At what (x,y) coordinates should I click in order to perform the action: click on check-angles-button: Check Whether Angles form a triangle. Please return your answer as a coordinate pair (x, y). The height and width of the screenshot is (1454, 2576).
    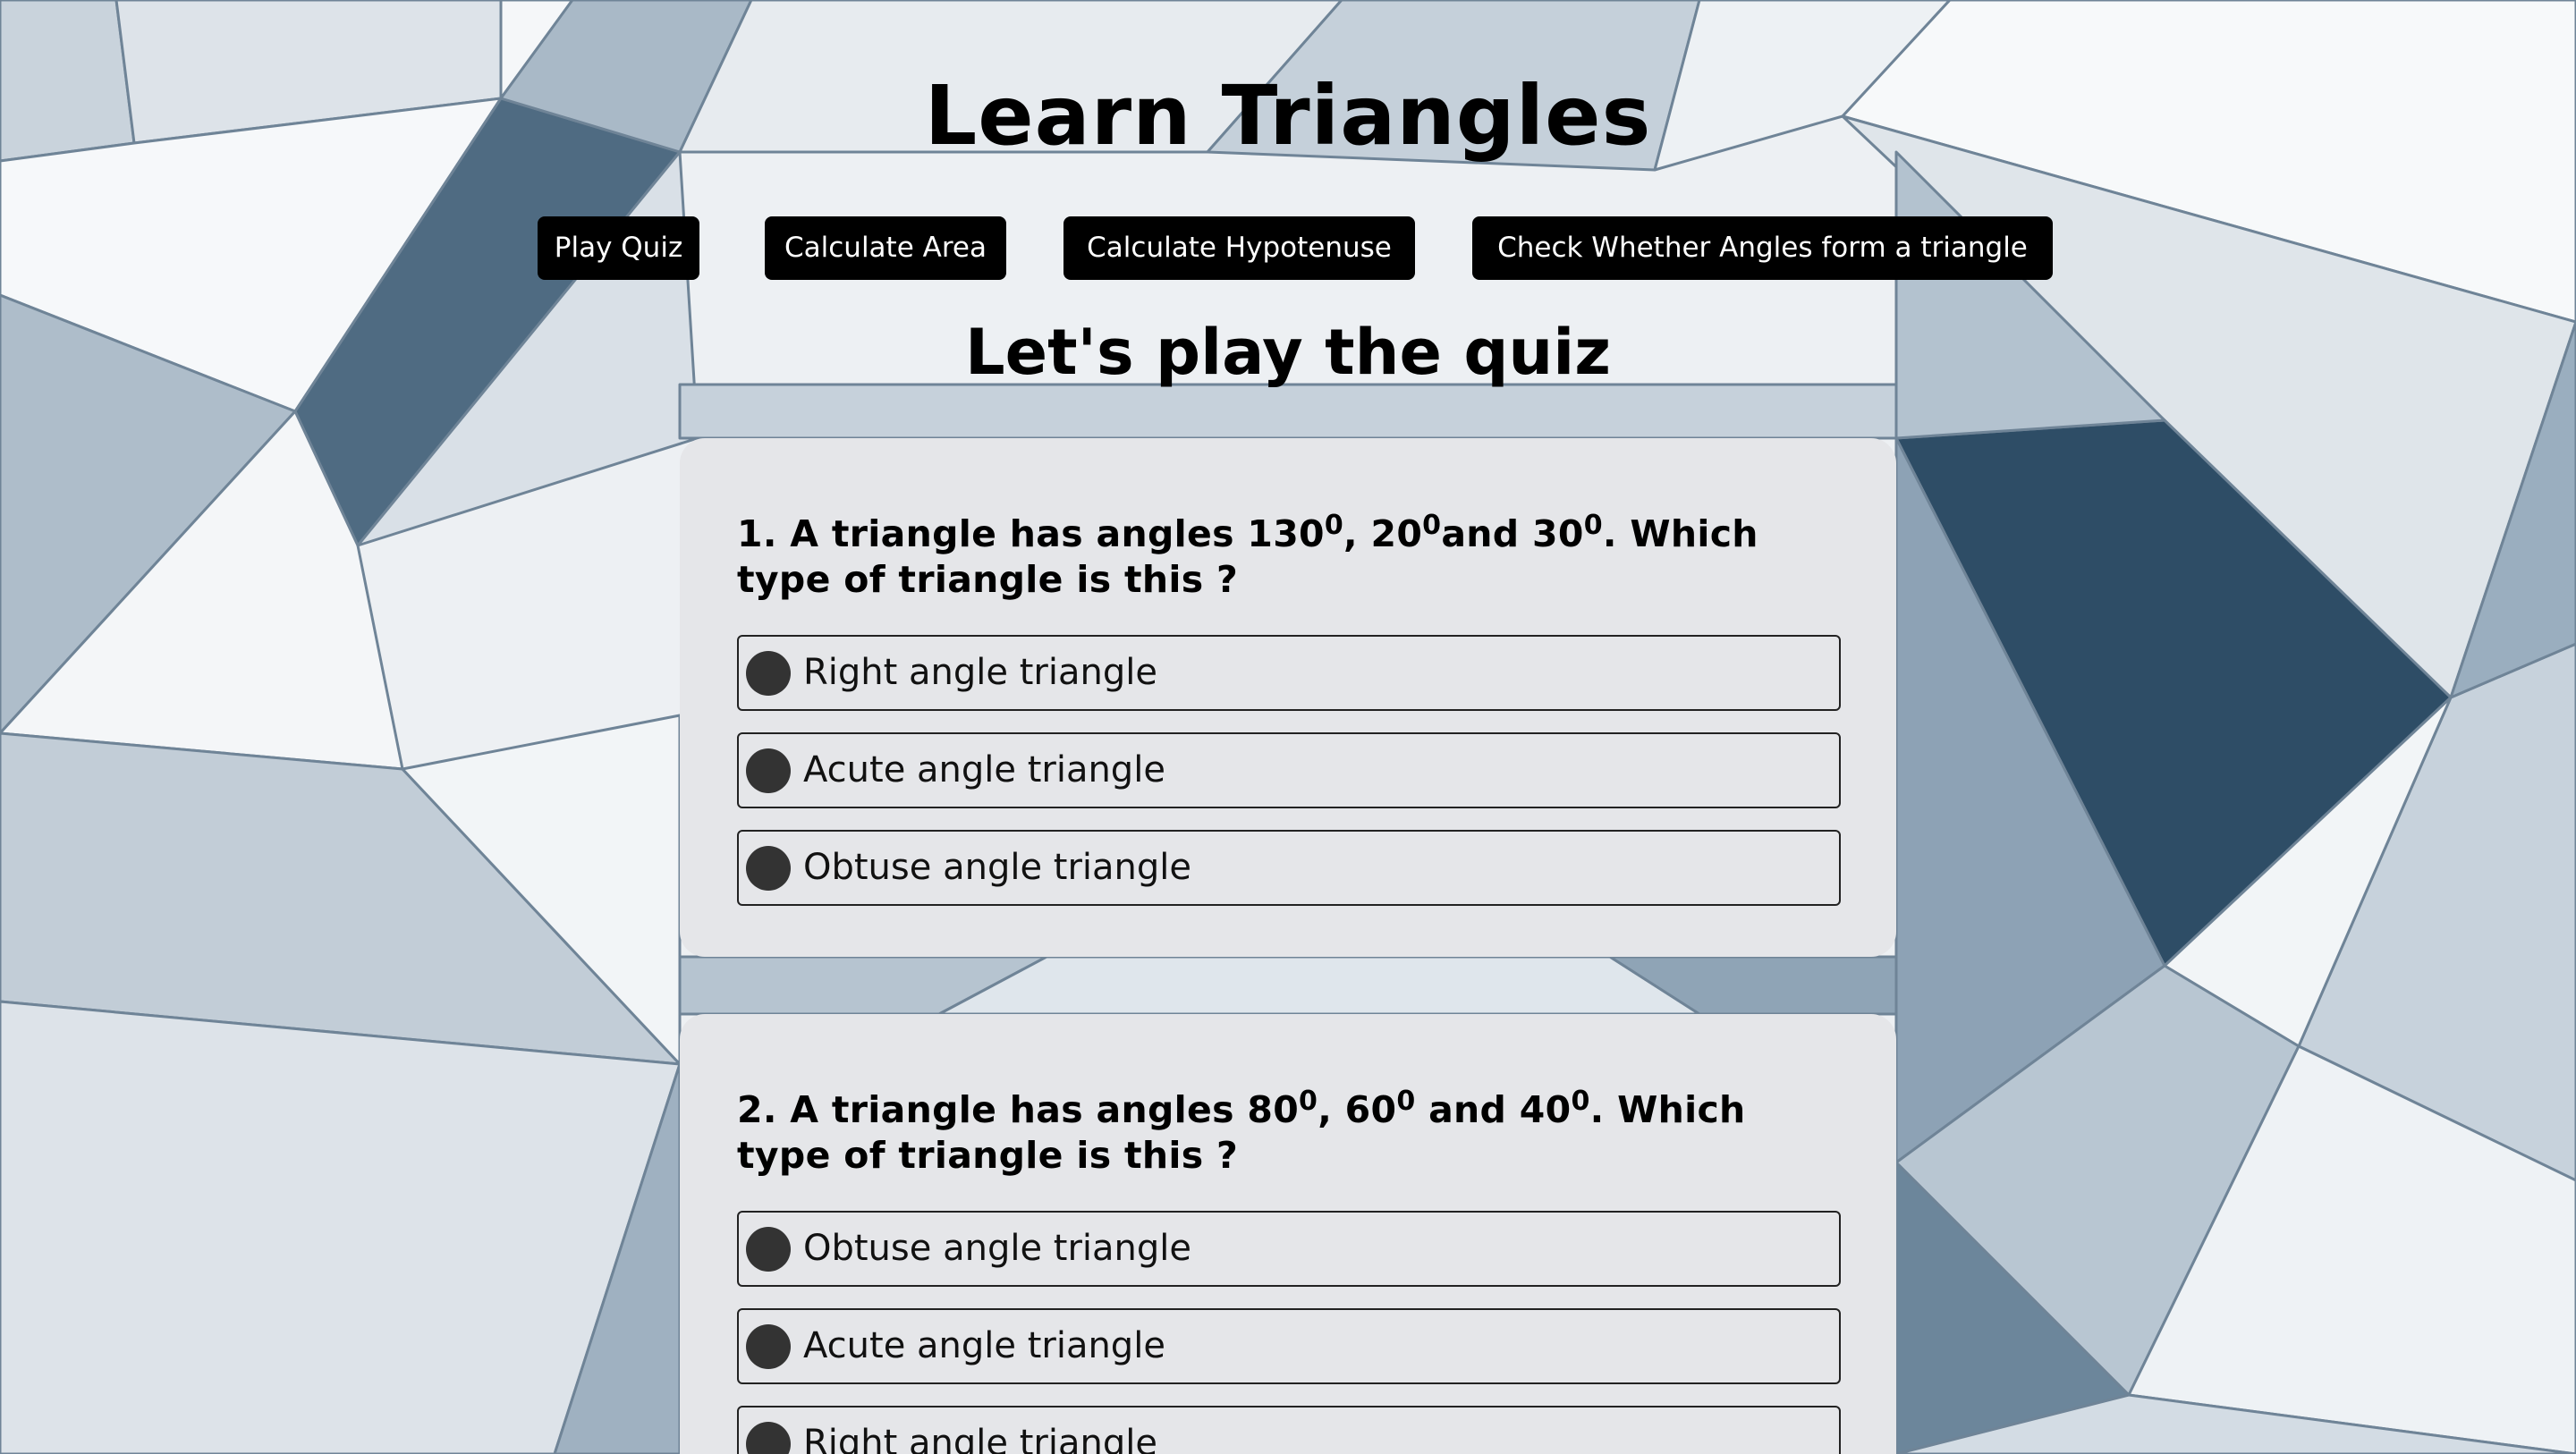
    Looking at the image, I should click on (1762, 248).